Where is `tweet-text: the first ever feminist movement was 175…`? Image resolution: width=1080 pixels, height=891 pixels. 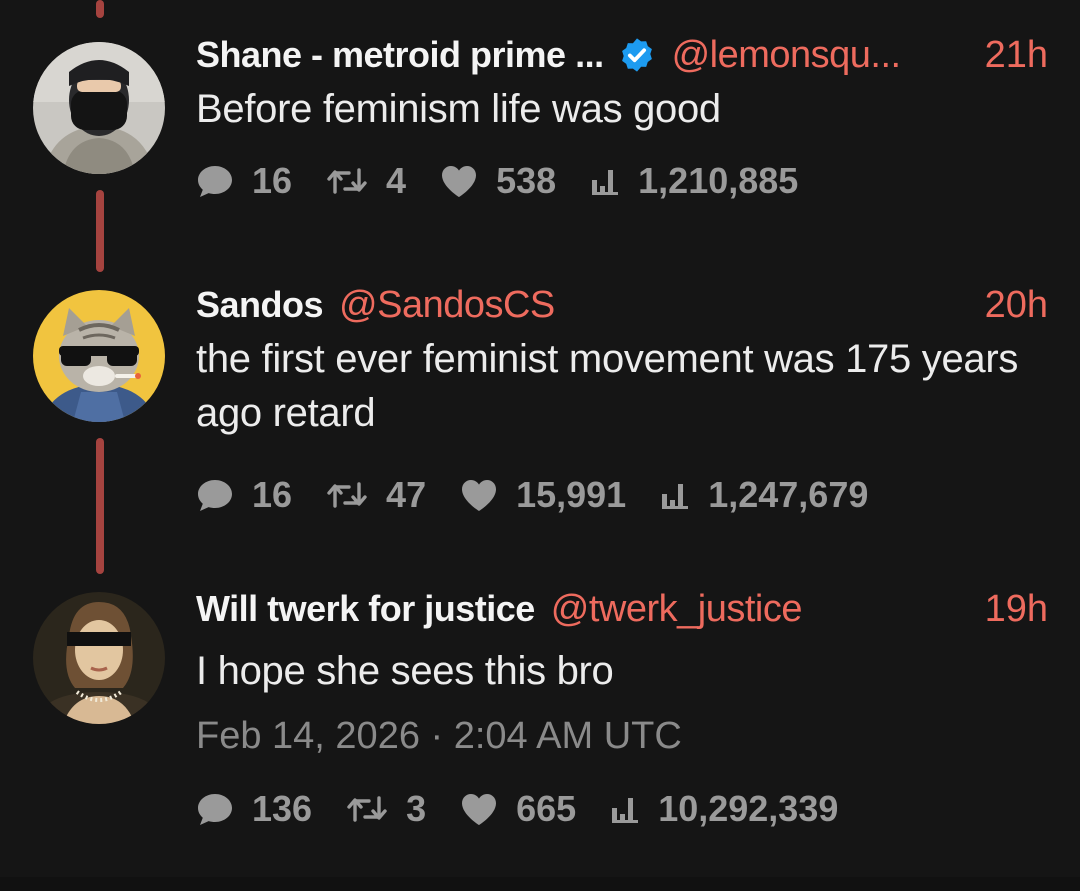 tweet-text: the first ever feminist movement was 175… is located at coordinates (607, 386).